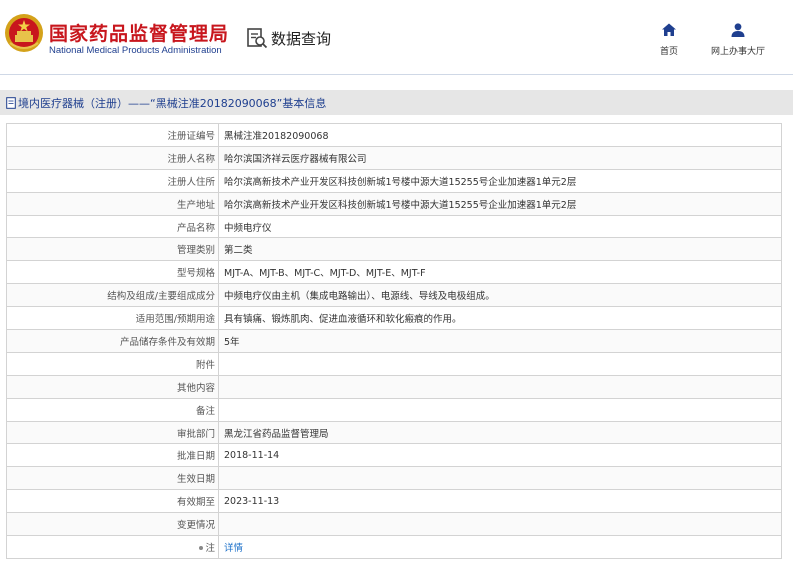 The width and height of the screenshot is (793, 571). What do you see at coordinates (172, 103) in the screenshot?
I see `breadcrumb-text: 境内医疗器械（注册）——“黑械注准20182090068”基本信息` at bounding box center [172, 103].